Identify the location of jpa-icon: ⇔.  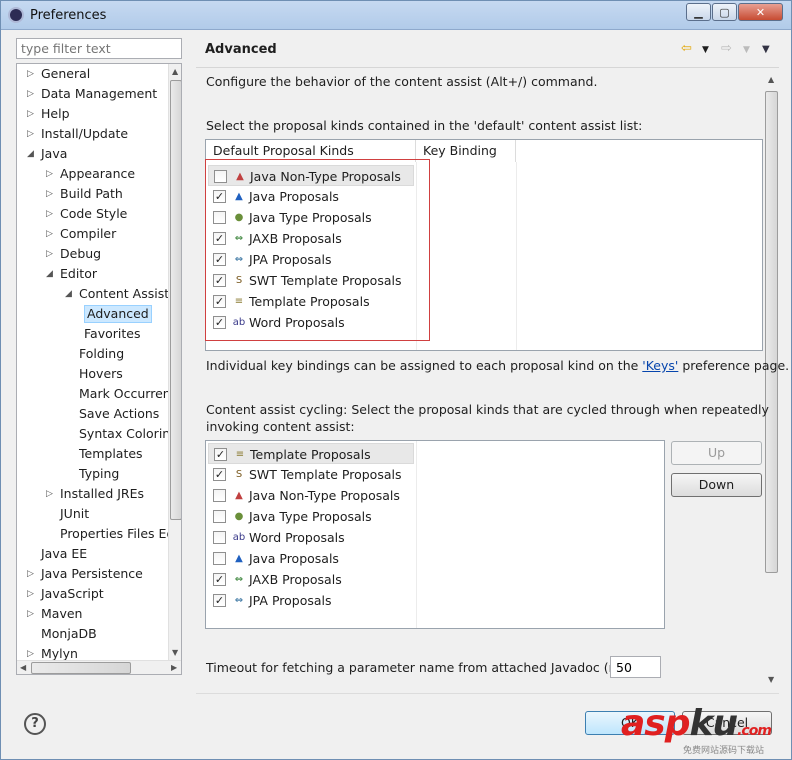
(239, 600).